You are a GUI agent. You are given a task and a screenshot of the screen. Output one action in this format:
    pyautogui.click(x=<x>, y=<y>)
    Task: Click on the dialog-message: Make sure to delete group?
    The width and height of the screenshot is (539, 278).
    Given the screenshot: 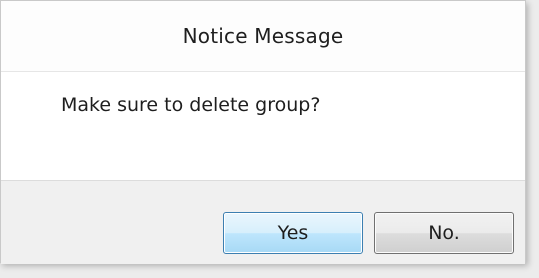 What is the action you would take?
    pyautogui.click(x=191, y=105)
    